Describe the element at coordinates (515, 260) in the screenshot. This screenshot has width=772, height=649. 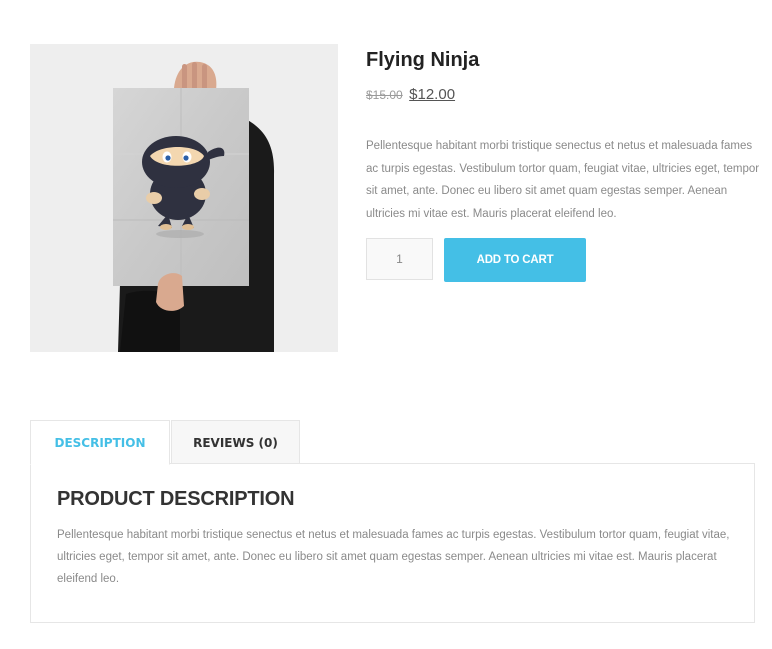
I see `add-to-cart-button: ADD TO CART` at that location.